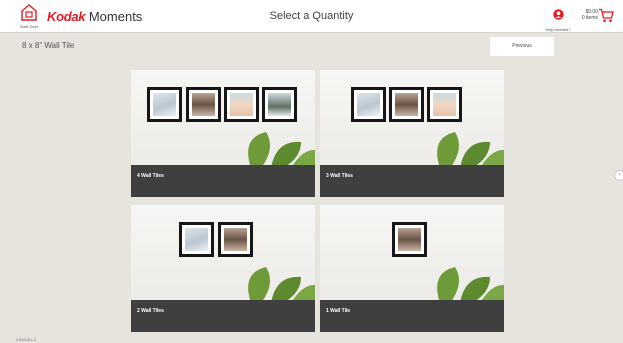 This screenshot has height=343, width=623. I want to click on product-name: 8 x 8" Wall Tile, so click(48, 45).